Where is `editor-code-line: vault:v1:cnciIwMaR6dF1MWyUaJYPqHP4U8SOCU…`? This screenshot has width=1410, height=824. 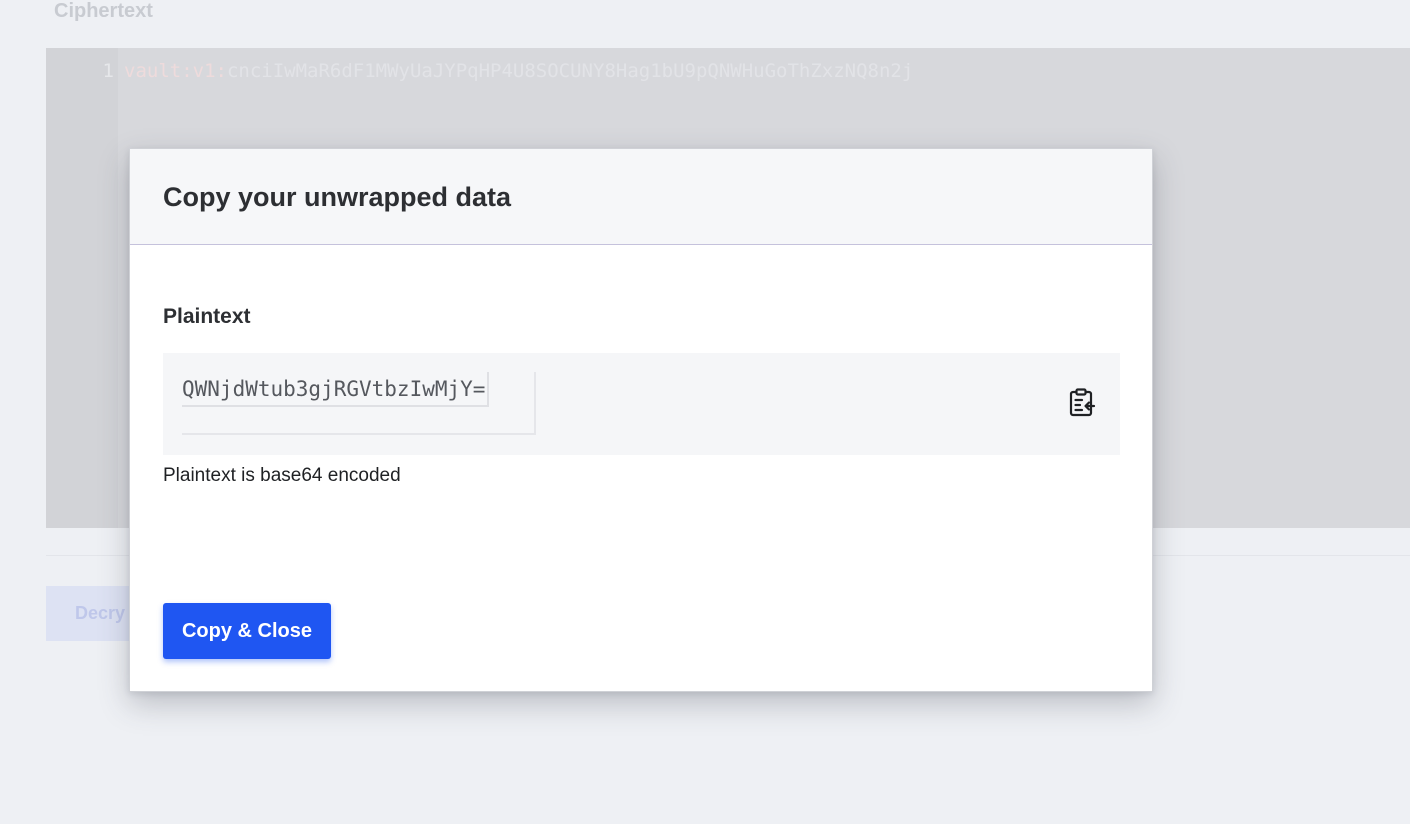
editor-code-line: vault:v1:cnciIwMaR6dF1MWyUaJYPqHP4U8SOCU… is located at coordinates (518, 71).